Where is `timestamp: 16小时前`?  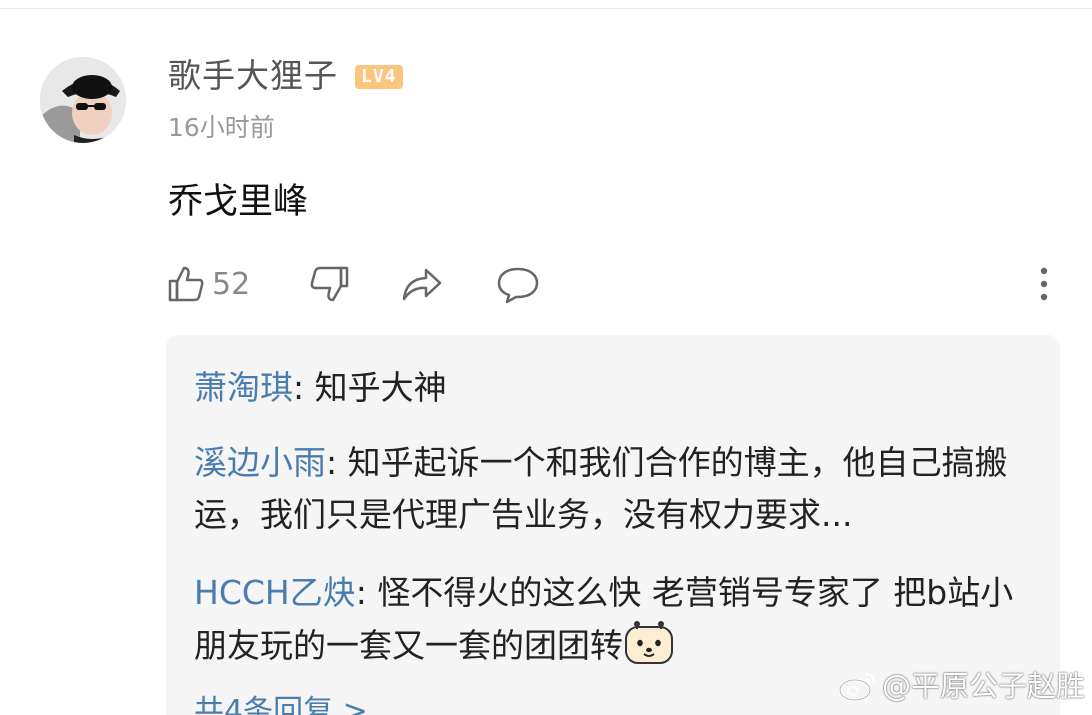 timestamp: 16小时前 is located at coordinates (221, 127).